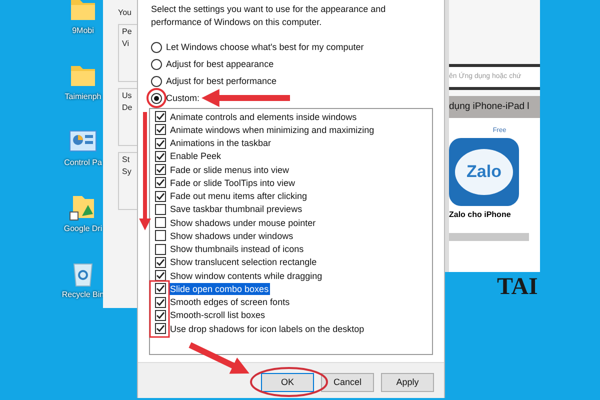 The height and width of the screenshot is (400, 600). Describe the element at coordinates (238, 196) in the screenshot. I see `effect-option: Fade out menu items after clicking` at that location.